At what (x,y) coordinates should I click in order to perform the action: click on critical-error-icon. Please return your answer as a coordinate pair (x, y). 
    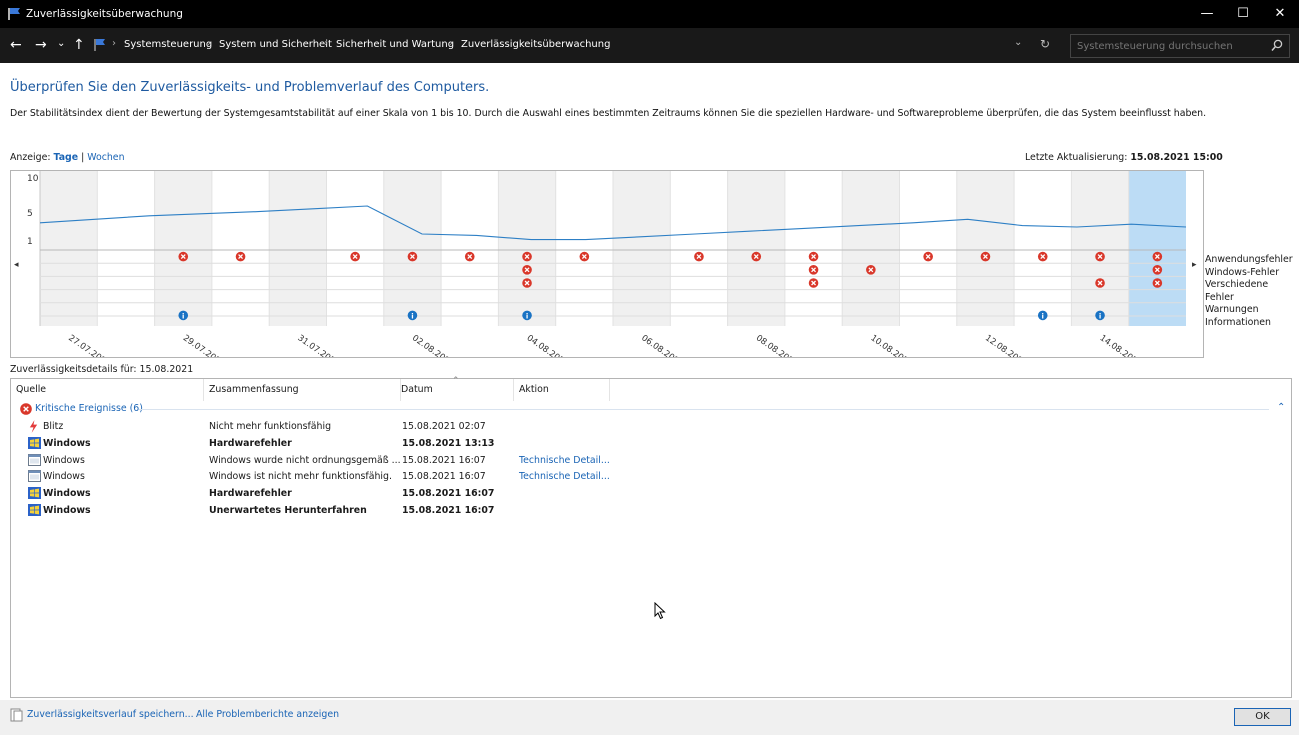
    Looking at the image, I should click on (26, 409).